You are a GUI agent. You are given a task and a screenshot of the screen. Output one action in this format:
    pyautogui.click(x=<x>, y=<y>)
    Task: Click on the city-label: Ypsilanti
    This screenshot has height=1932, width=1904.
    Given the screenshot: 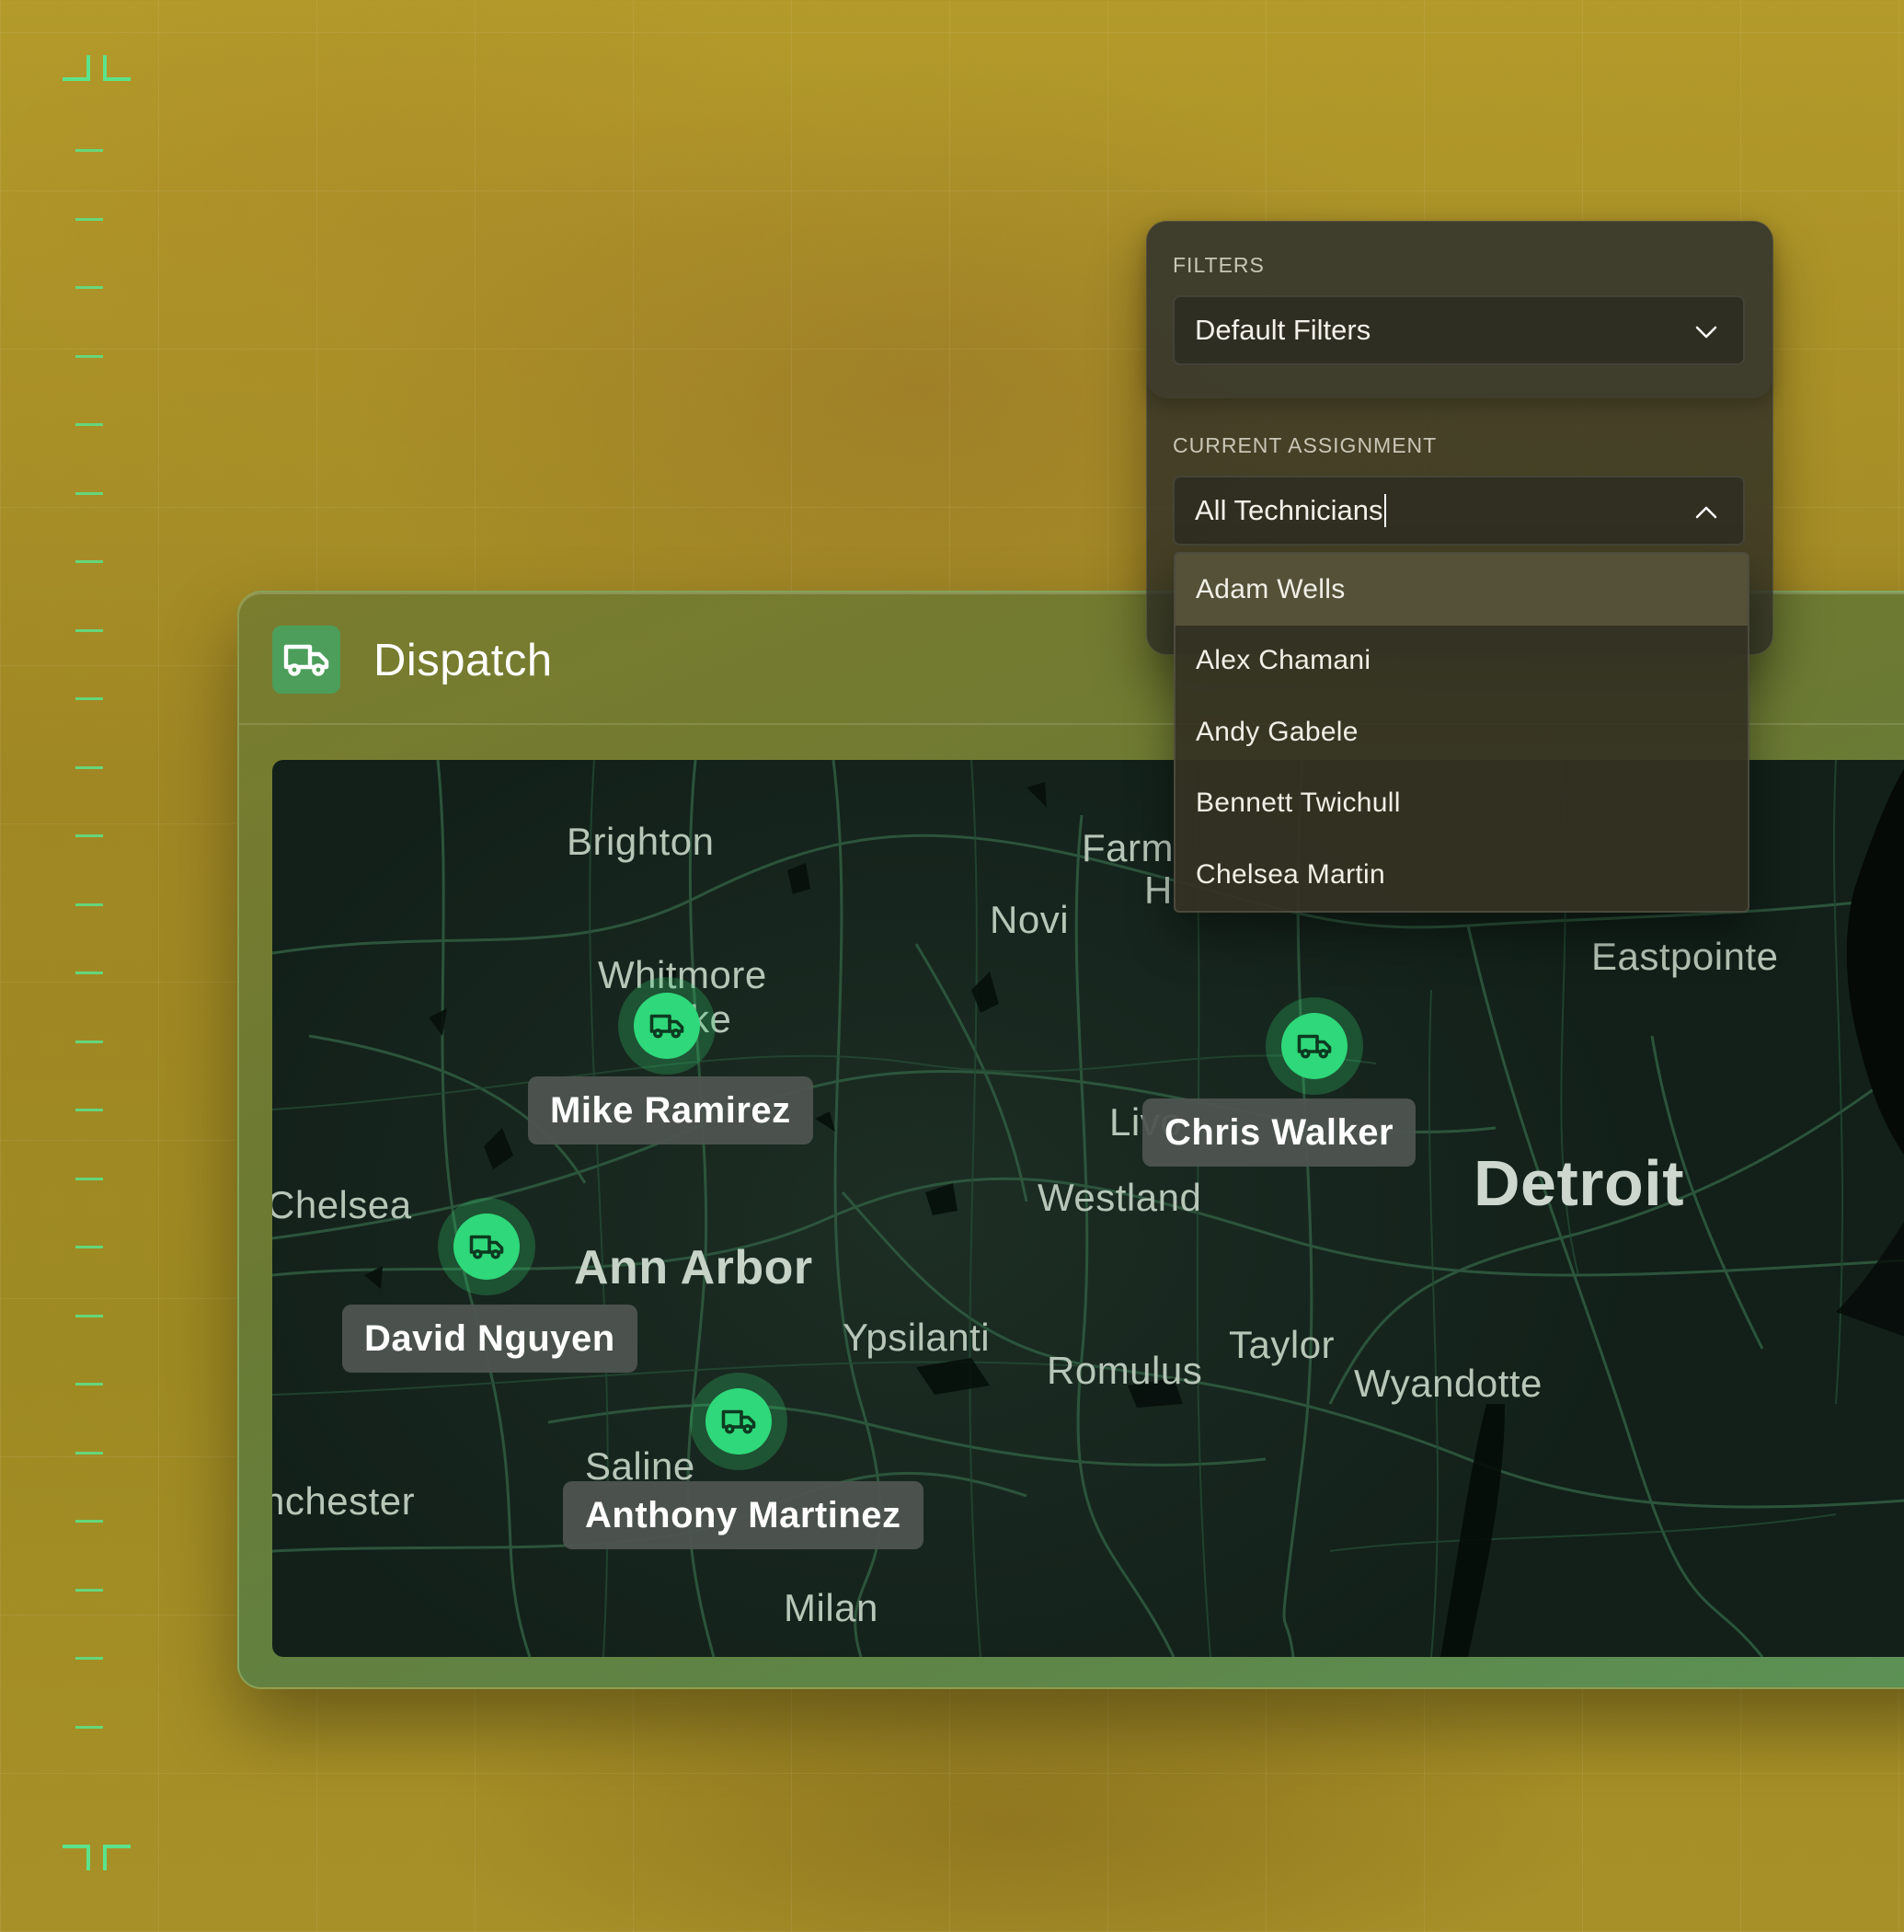 What is the action you would take?
    pyautogui.click(x=917, y=1337)
    